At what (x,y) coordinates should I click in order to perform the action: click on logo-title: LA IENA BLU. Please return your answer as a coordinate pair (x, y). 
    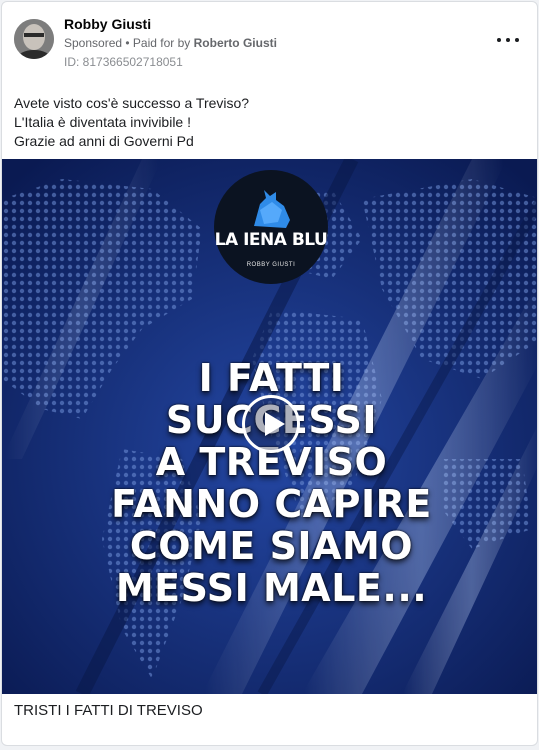
    Looking at the image, I should click on (271, 240).